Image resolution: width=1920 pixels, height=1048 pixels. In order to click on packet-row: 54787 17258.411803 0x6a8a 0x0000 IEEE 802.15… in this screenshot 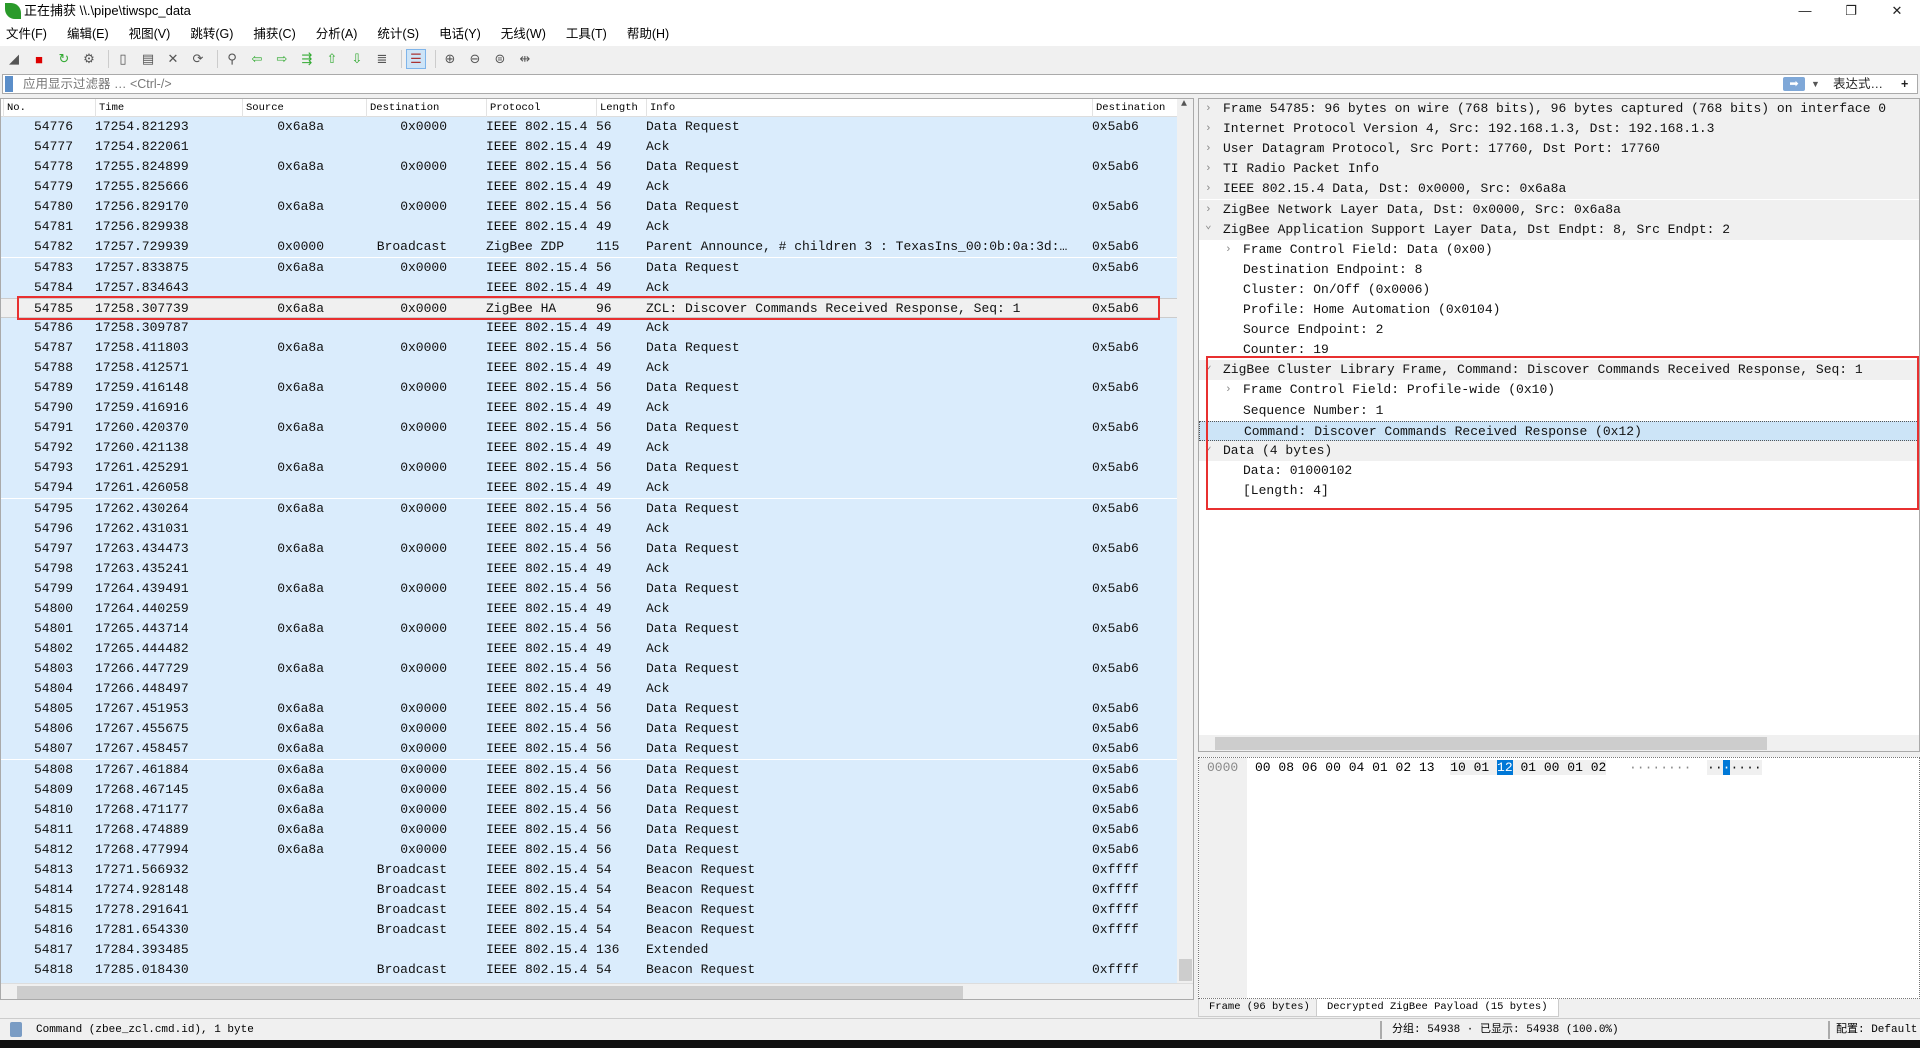, I will do `click(589, 347)`.